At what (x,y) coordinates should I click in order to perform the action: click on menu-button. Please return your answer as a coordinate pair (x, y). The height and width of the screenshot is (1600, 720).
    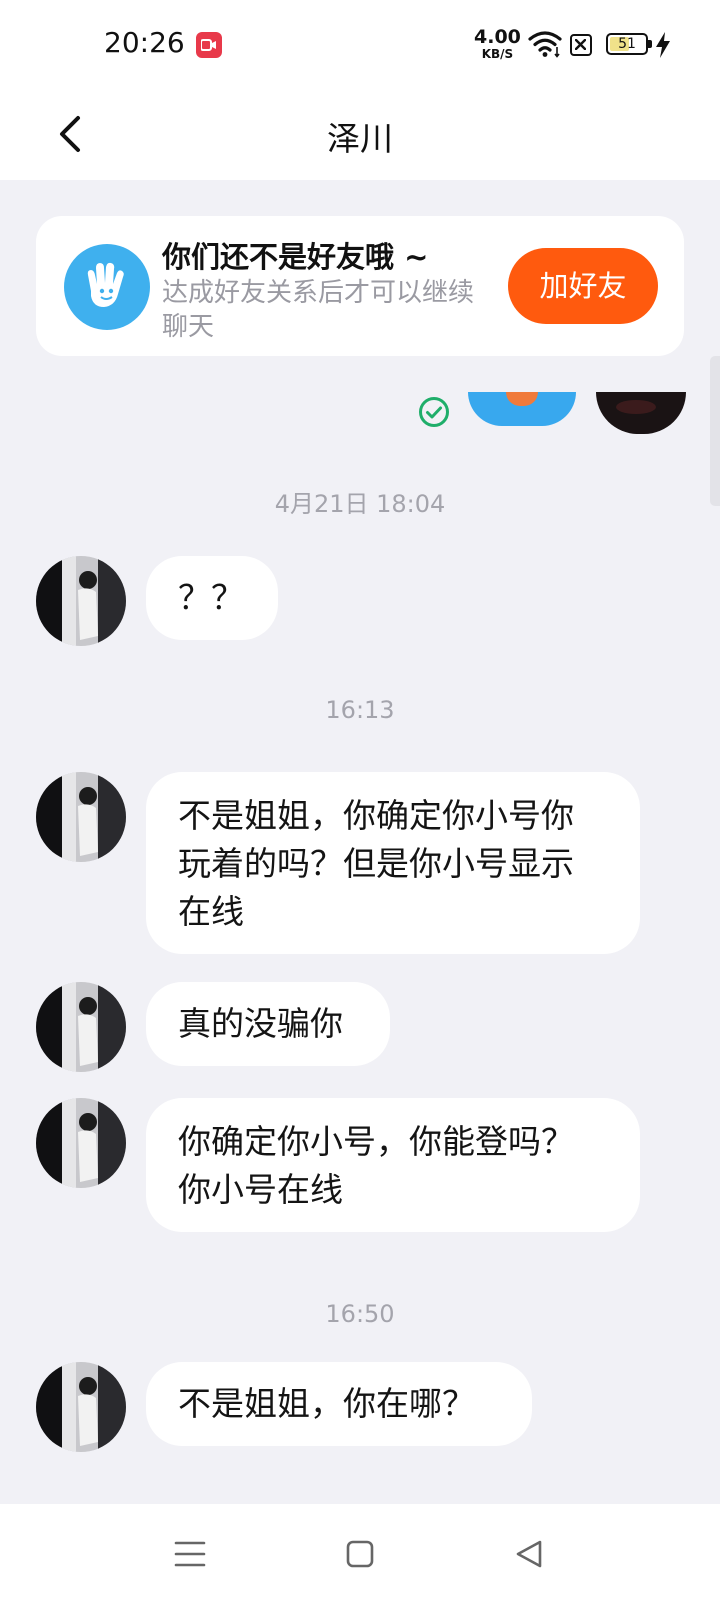
    Looking at the image, I should click on (190, 1554).